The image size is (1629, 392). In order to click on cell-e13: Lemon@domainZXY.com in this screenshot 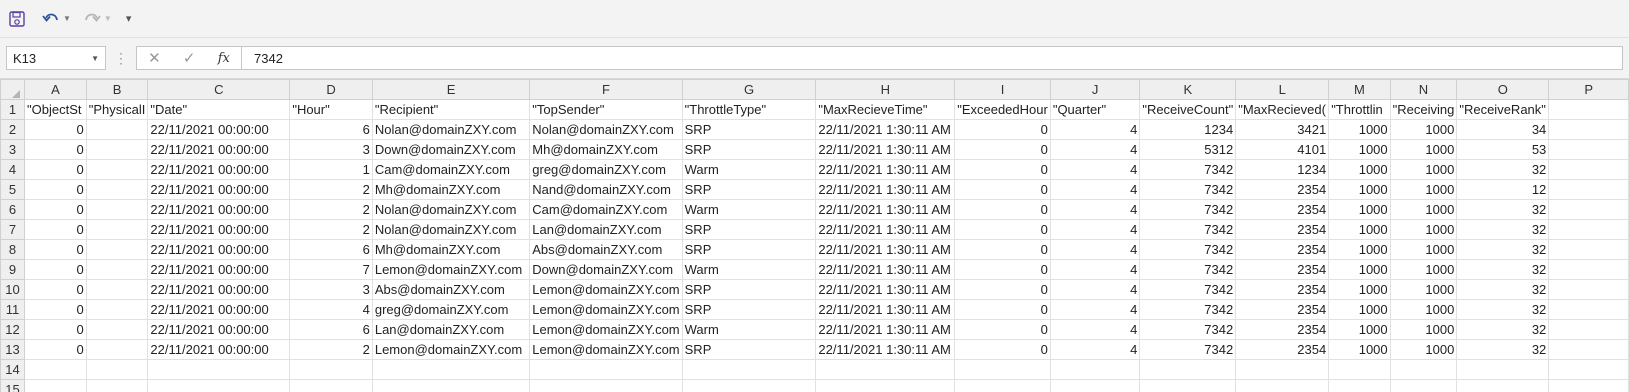, I will do `click(451, 349)`.